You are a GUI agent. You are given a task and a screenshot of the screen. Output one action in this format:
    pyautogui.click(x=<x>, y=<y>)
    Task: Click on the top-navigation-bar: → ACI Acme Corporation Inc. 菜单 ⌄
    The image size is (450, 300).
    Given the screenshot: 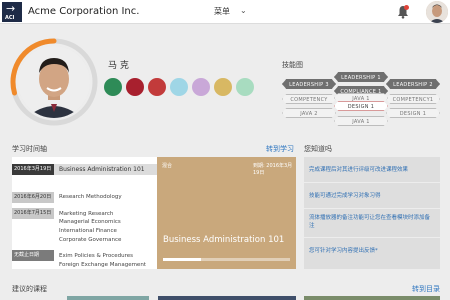 What is the action you would take?
    pyautogui.click(x=225, y=12)
    